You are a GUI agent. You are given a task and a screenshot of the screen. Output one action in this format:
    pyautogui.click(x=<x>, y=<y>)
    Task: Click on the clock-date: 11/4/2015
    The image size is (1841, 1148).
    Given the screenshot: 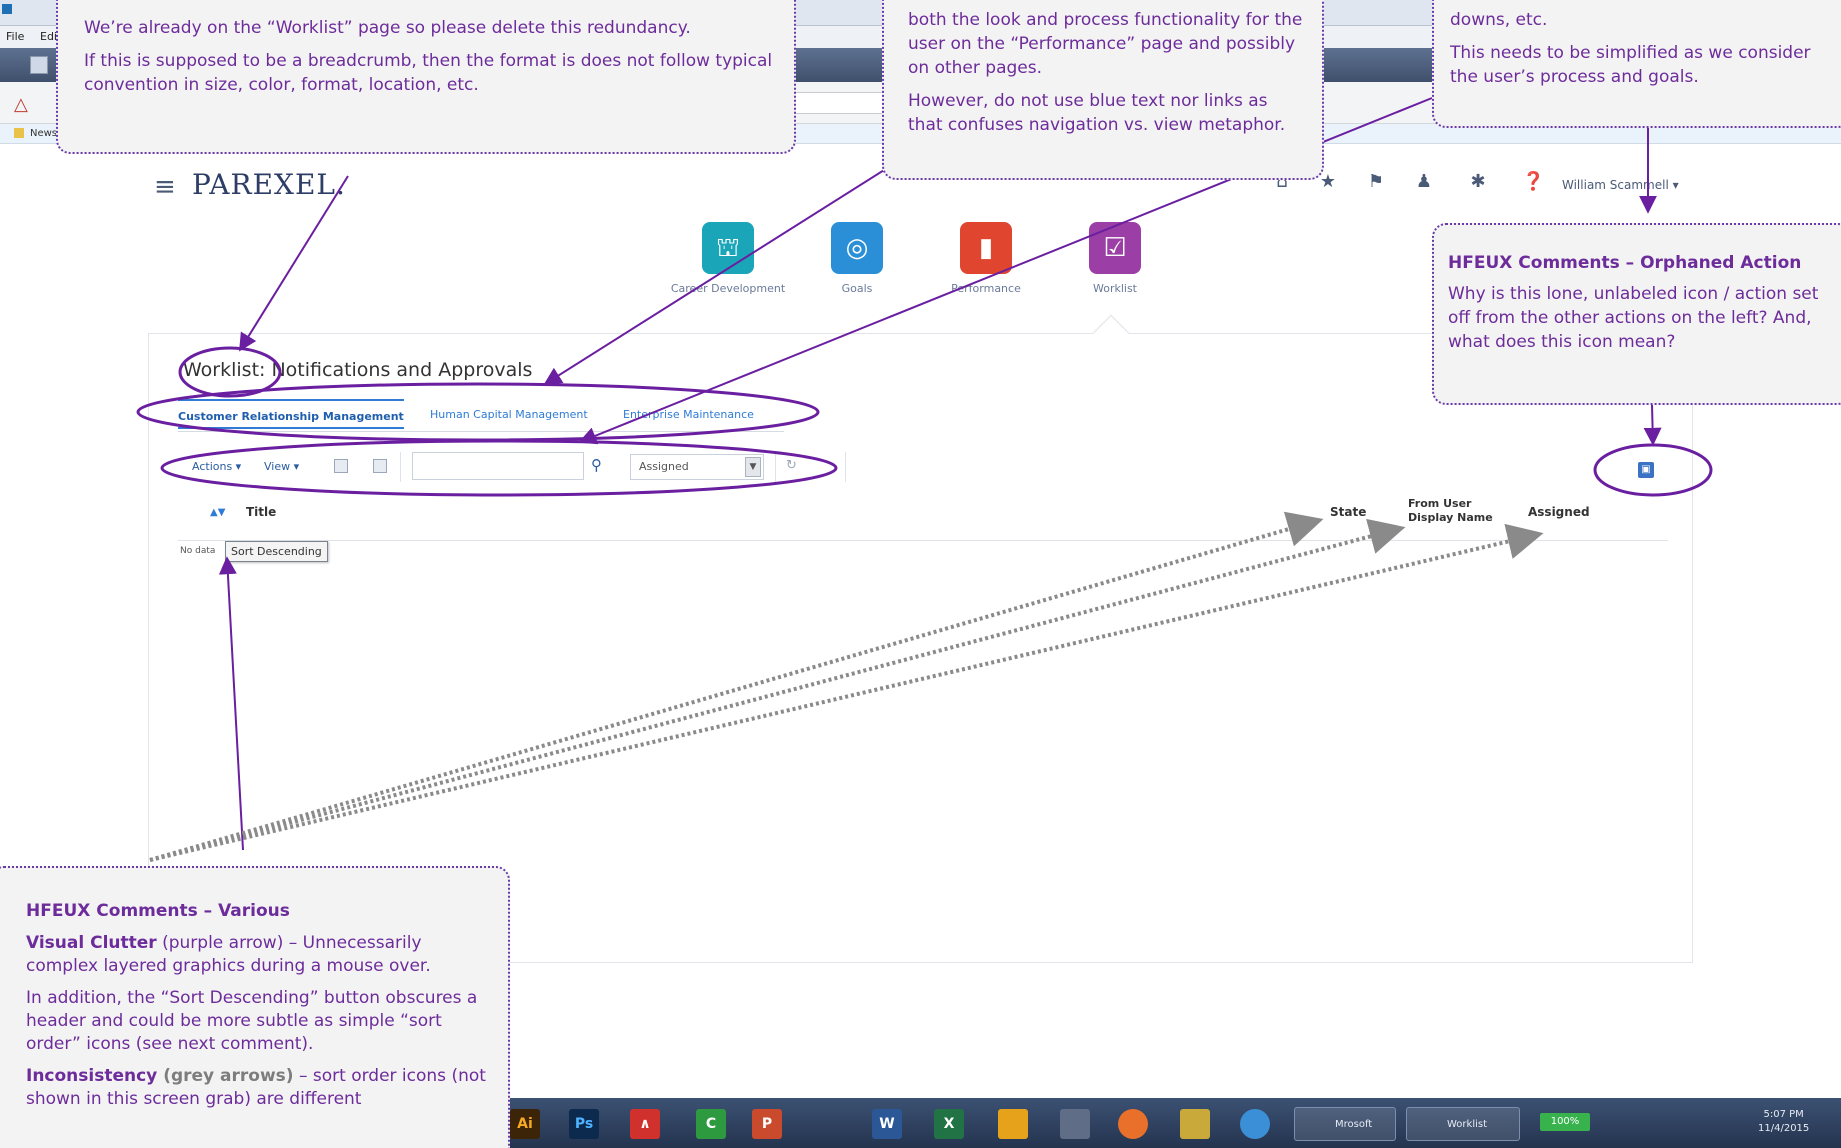 What is the action you would take?
    pyautogui.click(x=1784, y=1128)
    